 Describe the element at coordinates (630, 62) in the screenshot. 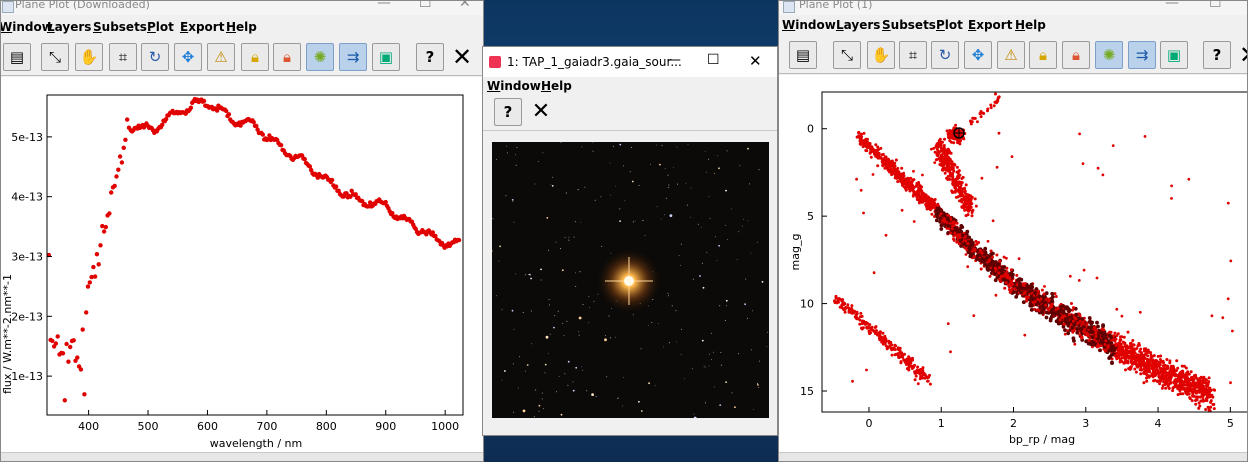

I see `popup-title-bar: 1: TAP_1_gaiadr3.gaia_sour... — ☐ ✕` at that location.